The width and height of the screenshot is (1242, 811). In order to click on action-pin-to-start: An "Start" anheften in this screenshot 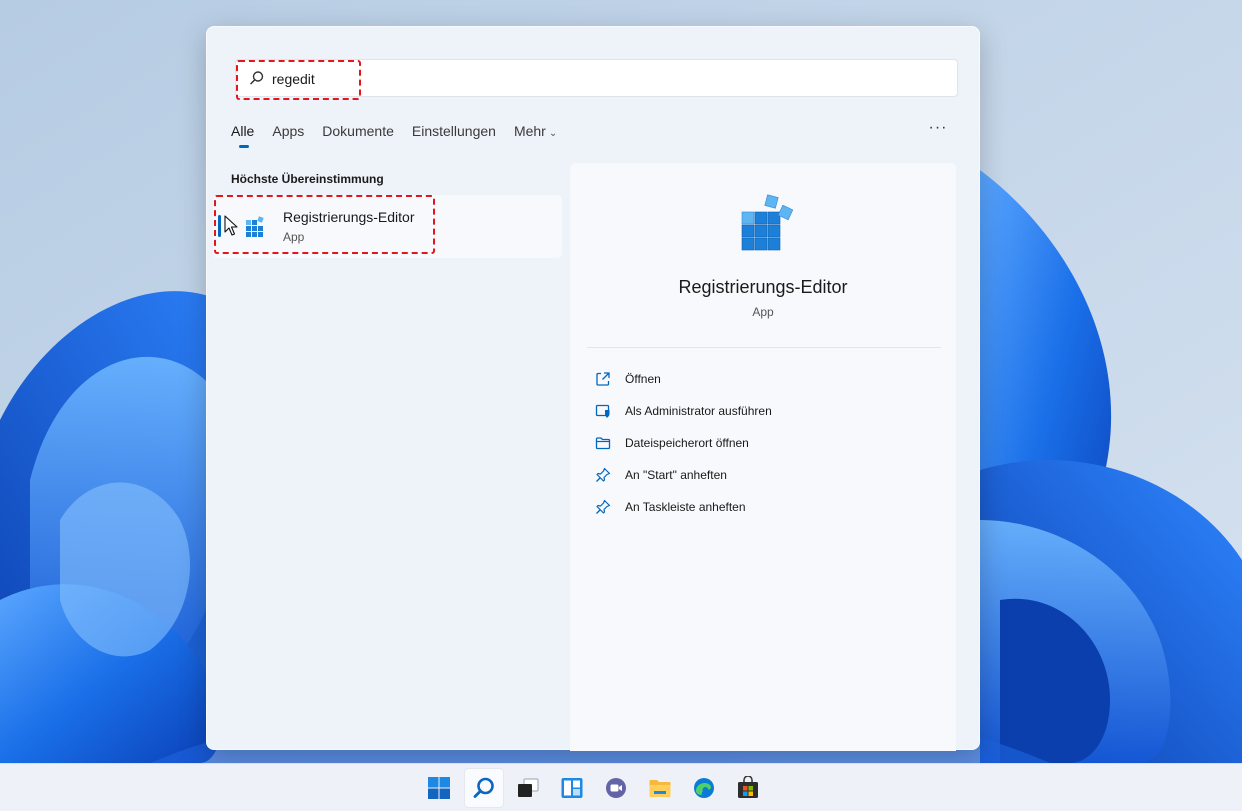, I will do `click(683, 475)`.